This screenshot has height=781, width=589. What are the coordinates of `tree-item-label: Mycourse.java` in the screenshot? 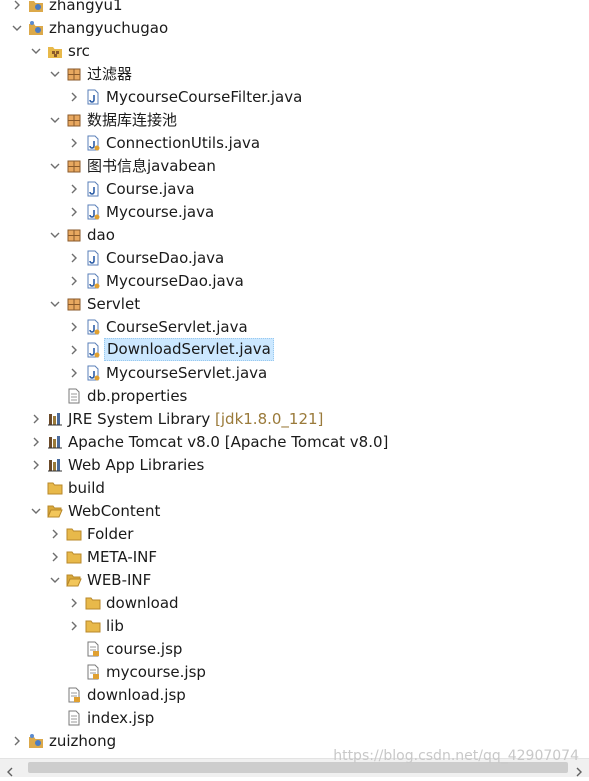 It's located at (160, 212).